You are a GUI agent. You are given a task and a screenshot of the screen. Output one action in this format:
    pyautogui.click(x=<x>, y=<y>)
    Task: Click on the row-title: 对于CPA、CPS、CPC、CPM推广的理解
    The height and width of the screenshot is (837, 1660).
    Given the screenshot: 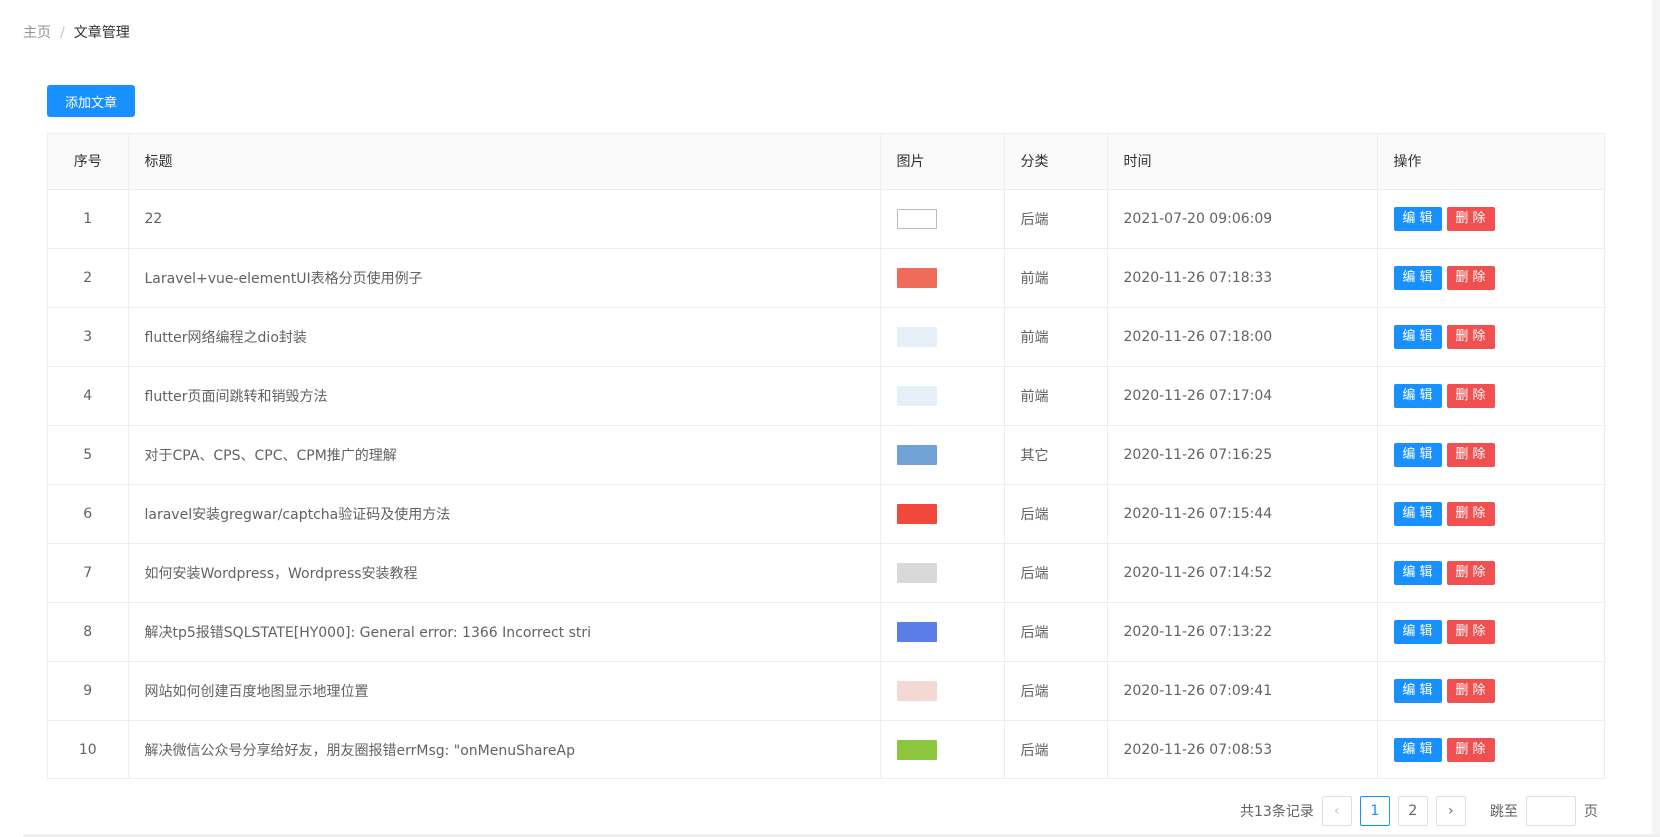 What is the action you would take?
    pyautogui.click(x=504, y=455)
    